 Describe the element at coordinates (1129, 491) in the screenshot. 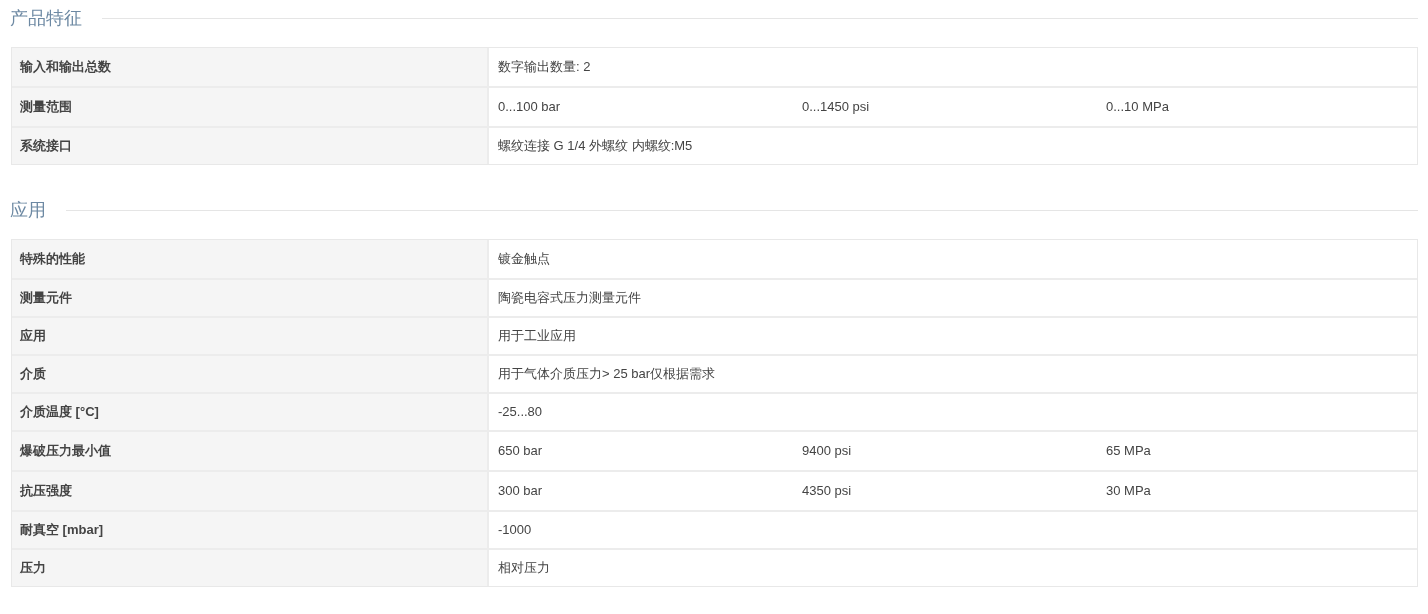

I see `value-text: 30 MPa` at that location.